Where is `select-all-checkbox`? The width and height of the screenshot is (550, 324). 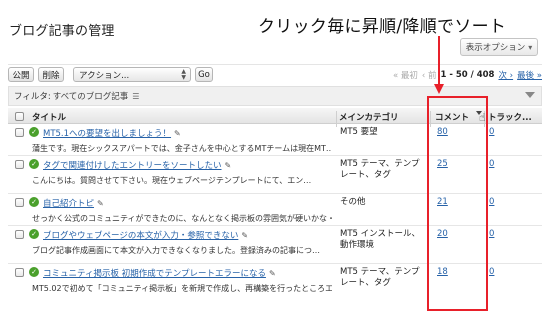 select-all-checkbox is located at coordinates (19, 116).